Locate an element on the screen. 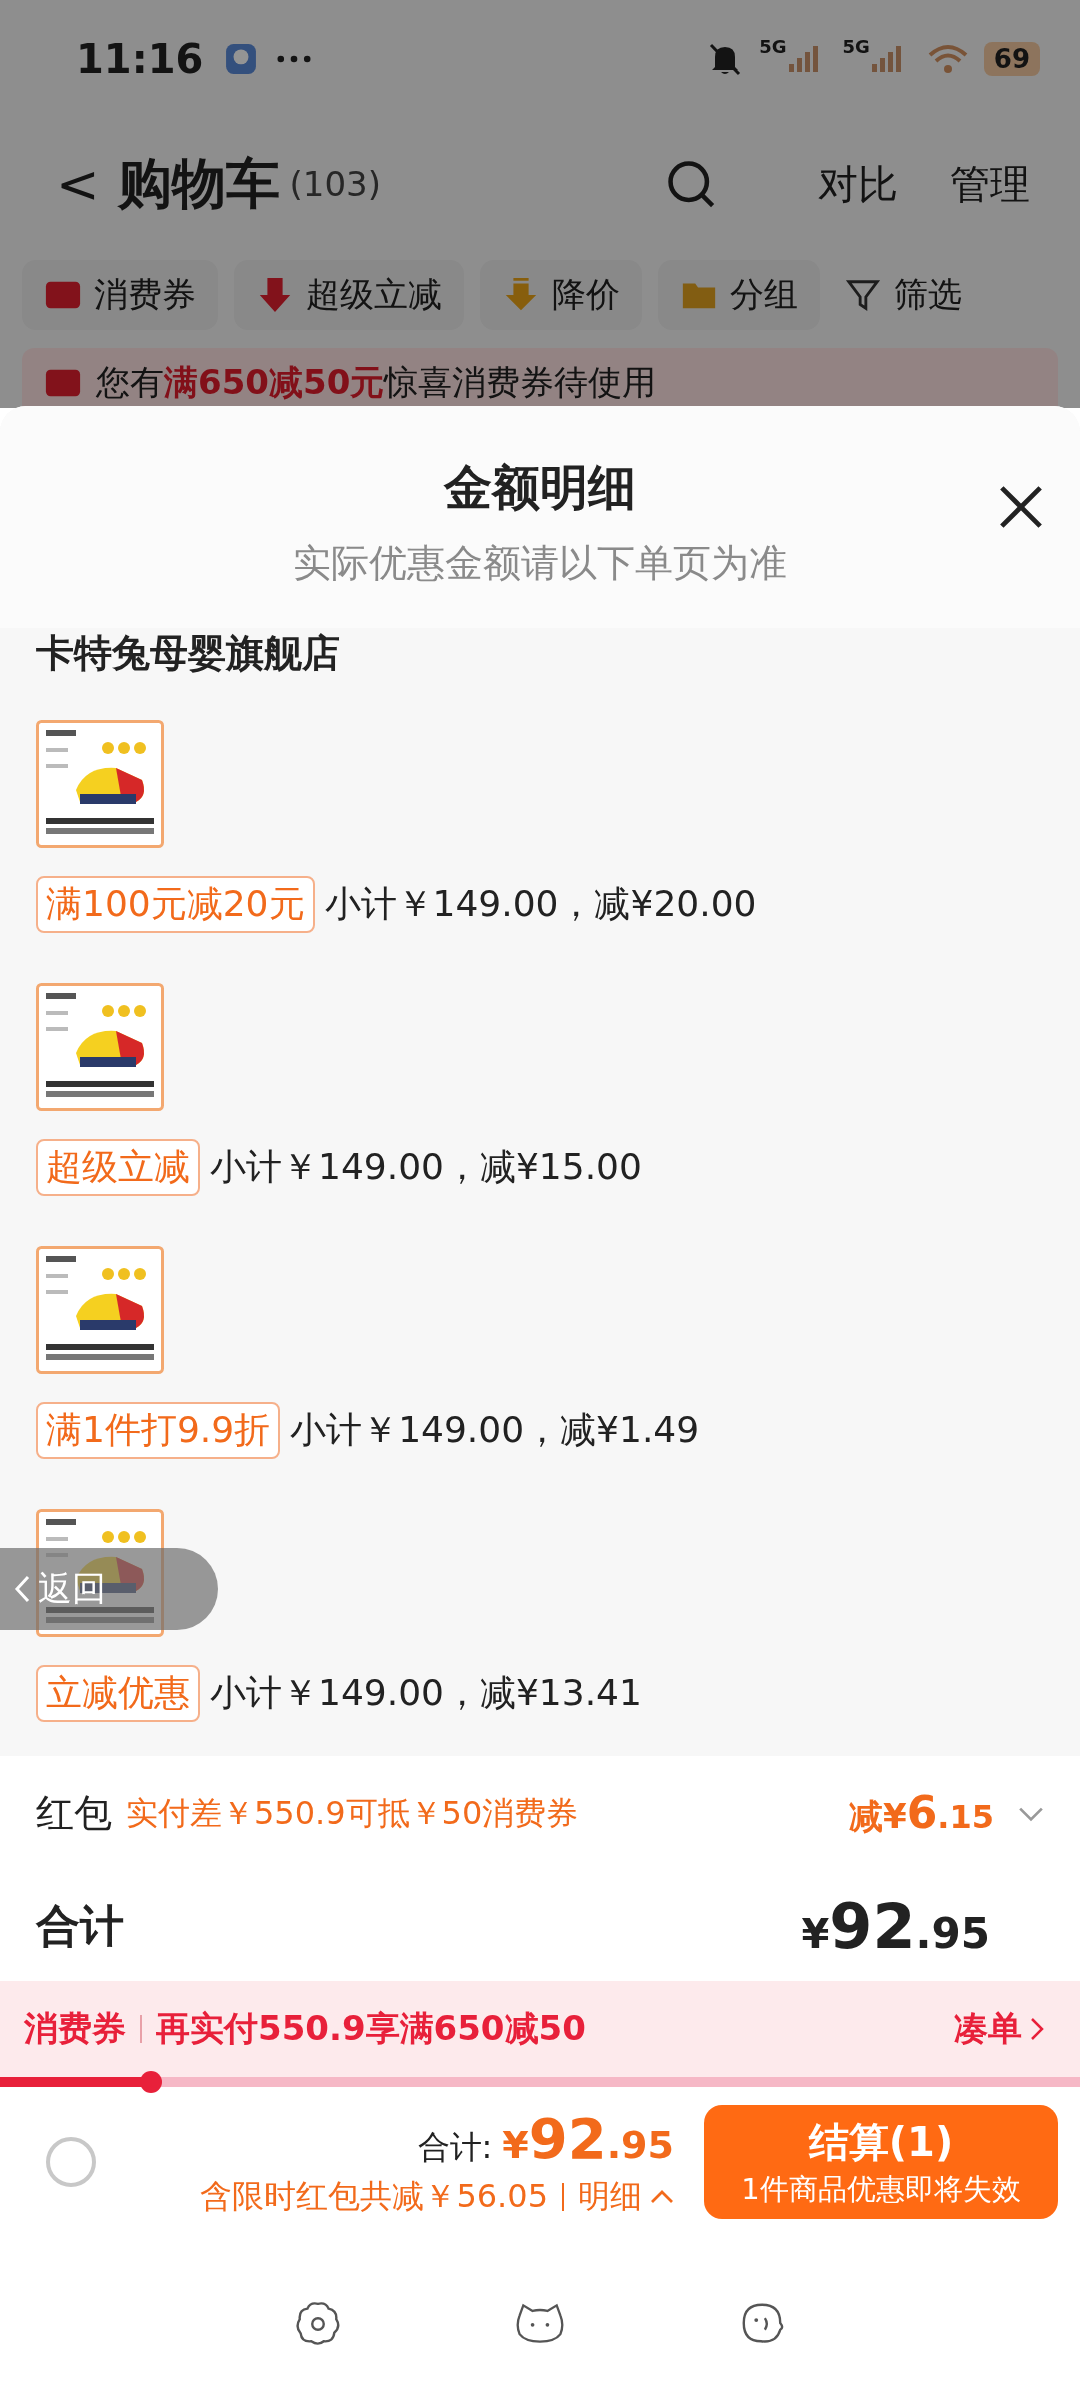 Image resolution: width=1080 pixels, height=2400 pixels. coupon-label: 消费券 is located at coordinates (75, 2028).